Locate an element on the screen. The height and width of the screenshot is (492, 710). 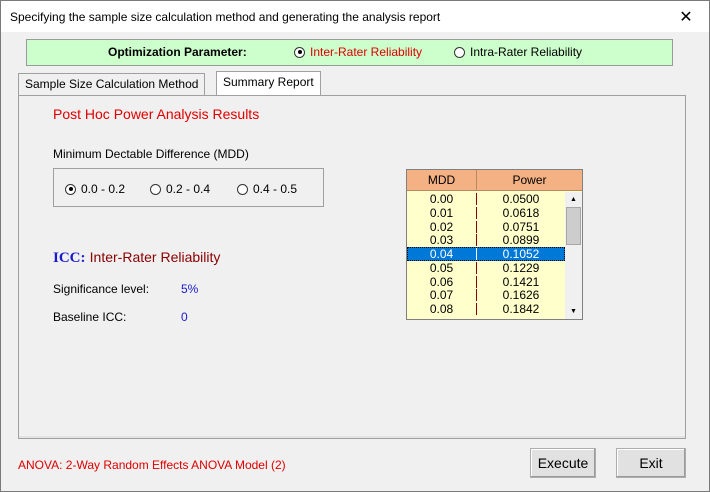
mdd-option-label: 0.4 - 0.5 is located at coordinates (275, 189).